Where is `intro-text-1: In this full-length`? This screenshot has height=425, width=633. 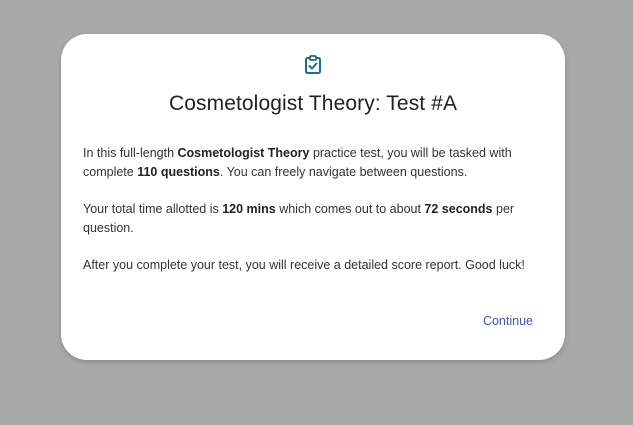
intro-text-1: In this full-length is located at coordinates (130, 153).